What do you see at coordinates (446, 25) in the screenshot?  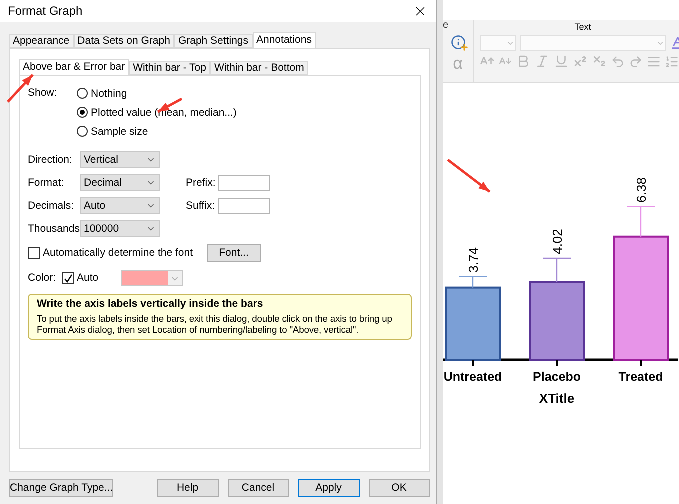 I see `ribbon-label: e` at bounding box center [446, 25].